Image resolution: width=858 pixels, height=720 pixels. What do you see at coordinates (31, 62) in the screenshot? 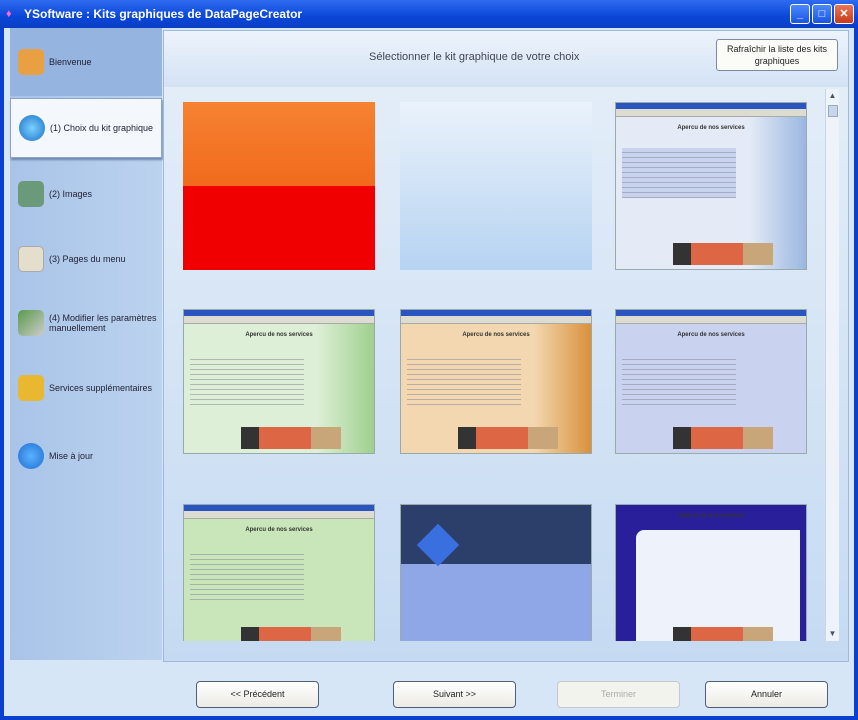
I see `welcome-icon` at bounding box center [31, 62].